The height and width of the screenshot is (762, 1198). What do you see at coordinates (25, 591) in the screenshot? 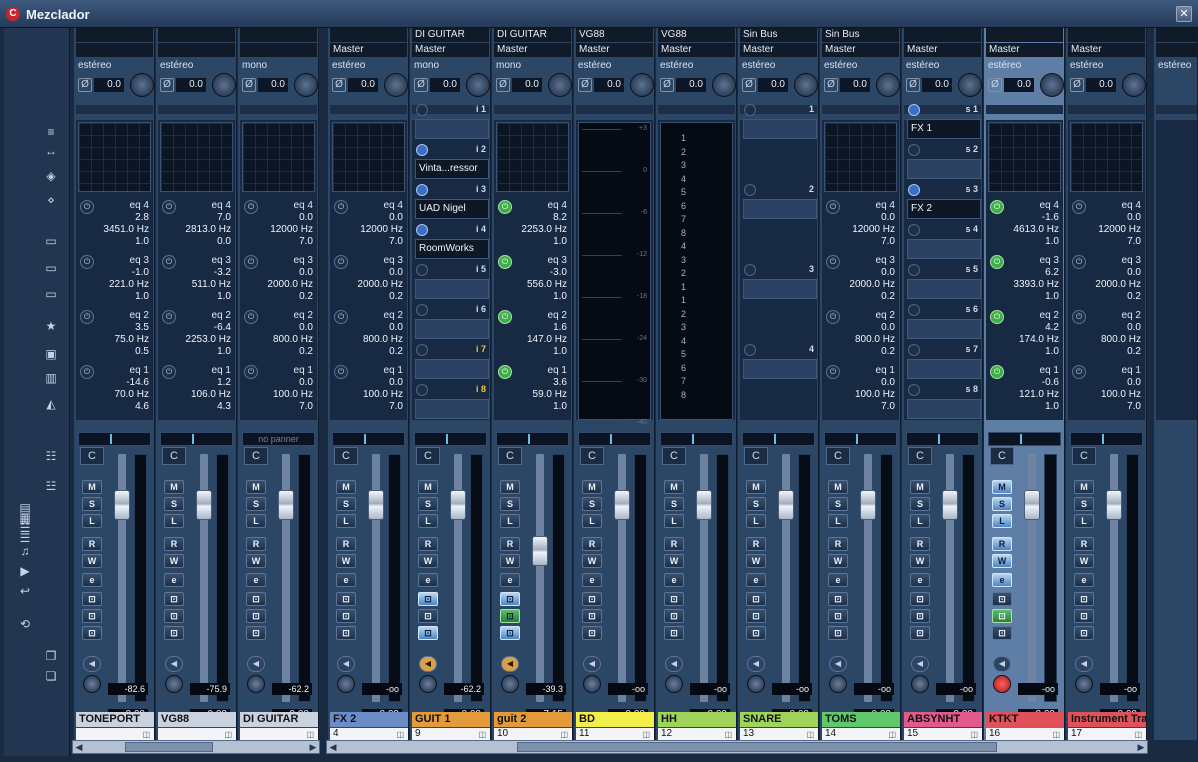
I see `output-channels-icon: ↩` at bounding box center [25, 591].